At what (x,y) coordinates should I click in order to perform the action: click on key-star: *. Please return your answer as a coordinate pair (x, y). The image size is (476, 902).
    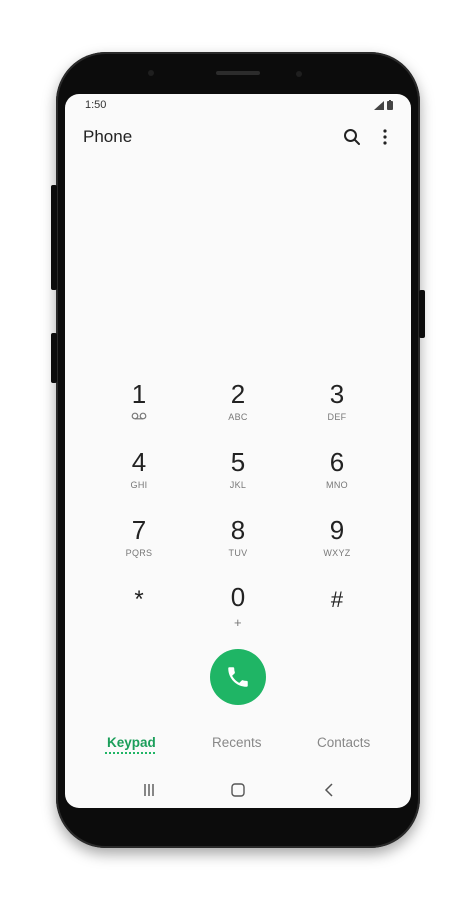
    Looking at the image, I should click on (139, 615).